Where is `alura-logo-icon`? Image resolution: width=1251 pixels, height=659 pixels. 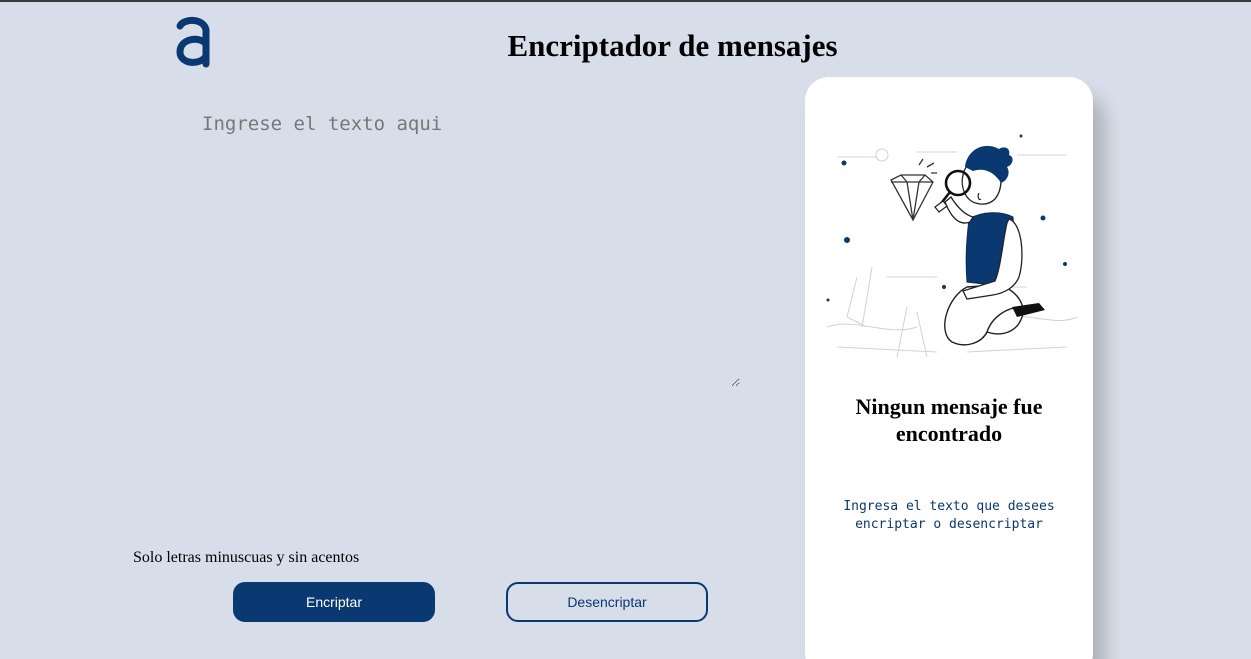 alura-logo-icon is located at coordinates (194, 41).